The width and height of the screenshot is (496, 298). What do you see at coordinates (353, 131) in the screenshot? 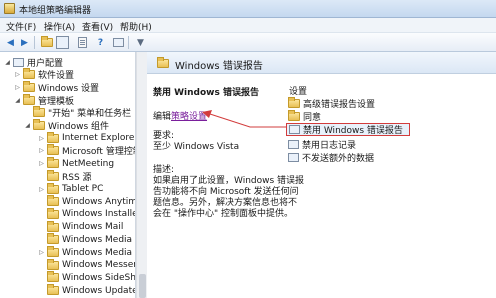
I see `setting-label: 禁用 Windows 错误报告` at bounding box center [353, 131].